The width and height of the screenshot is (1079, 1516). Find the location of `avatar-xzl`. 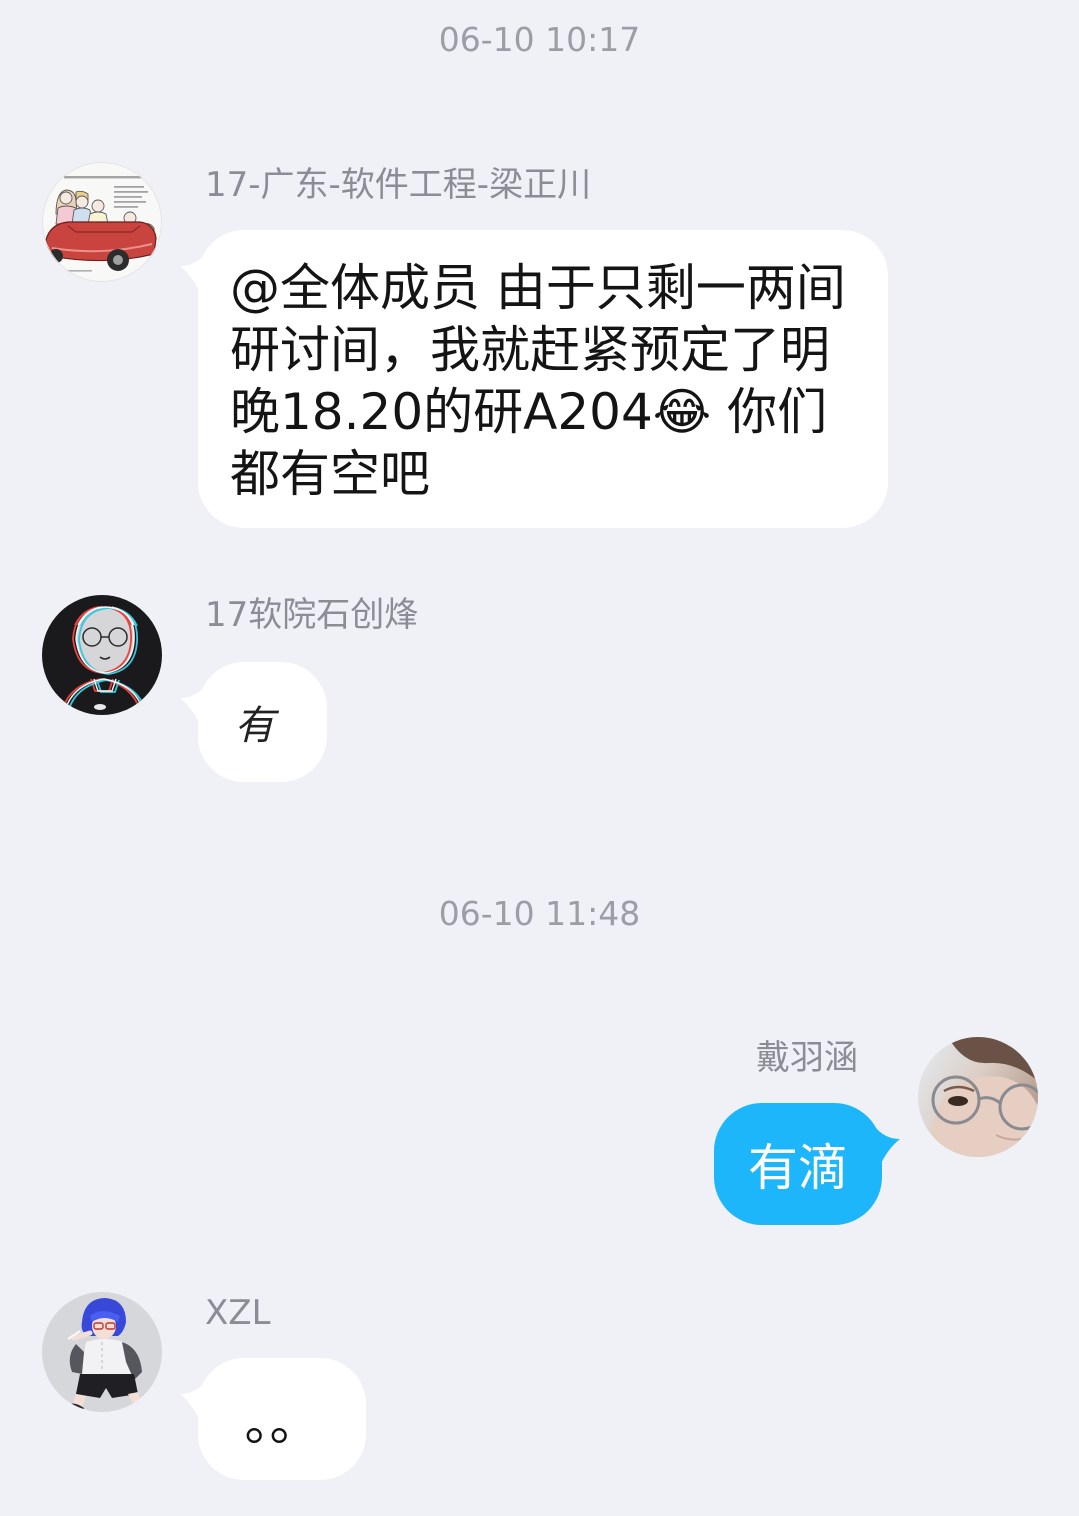

avatar-xzl is located at coordinates (102, 1352).